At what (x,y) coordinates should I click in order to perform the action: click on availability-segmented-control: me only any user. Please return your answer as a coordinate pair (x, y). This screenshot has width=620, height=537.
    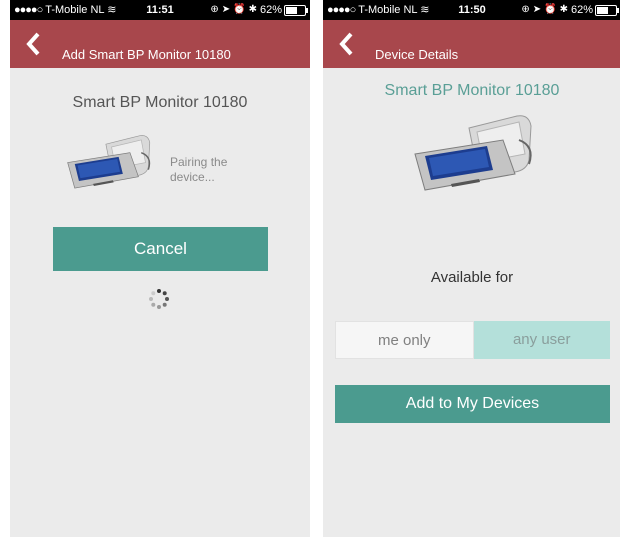
    Looking at the image, I should click on (472, 340).